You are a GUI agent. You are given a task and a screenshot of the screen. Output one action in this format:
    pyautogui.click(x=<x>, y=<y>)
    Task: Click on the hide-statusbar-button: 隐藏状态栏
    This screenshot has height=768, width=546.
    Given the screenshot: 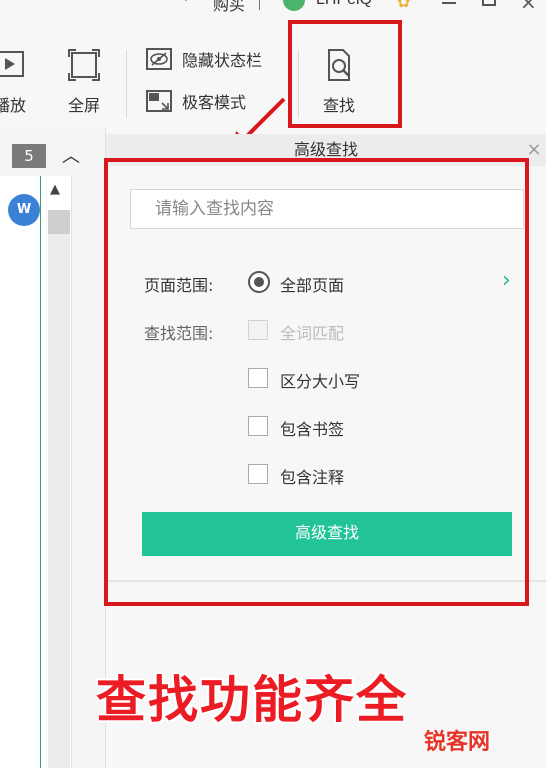 What is the action you would take?
    pyautogui.click(x=204, y=59)
    